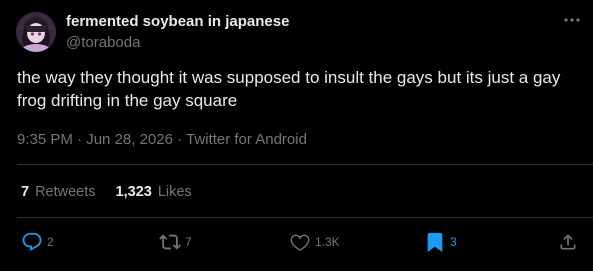 The width and height of the screenshot is (593, 271). What do you see at coordinates (133, 192) in the screenshot?
I see `likes-count: 1,323` at bounding box center [133, 192].